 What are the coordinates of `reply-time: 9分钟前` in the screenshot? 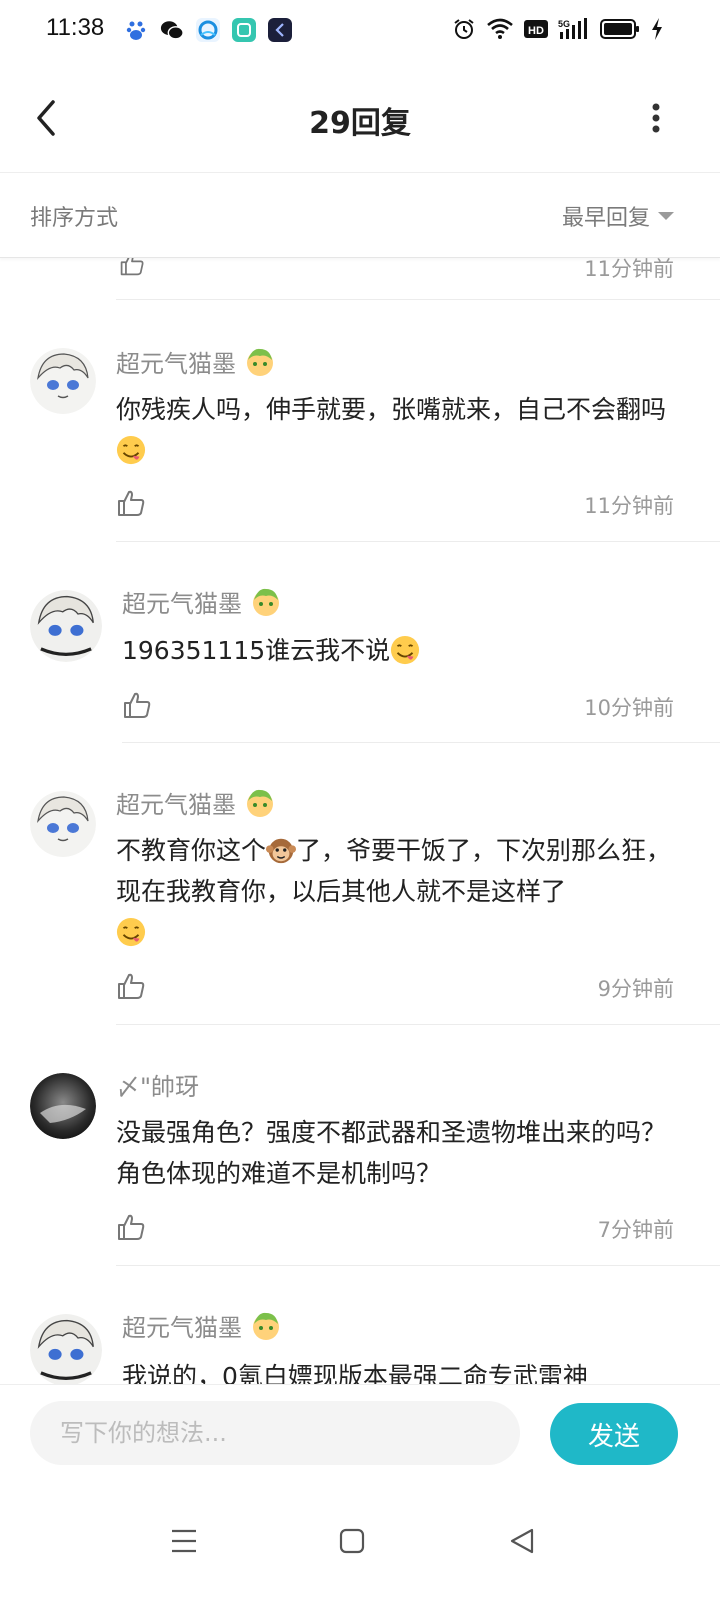 It's located at (635, 989).